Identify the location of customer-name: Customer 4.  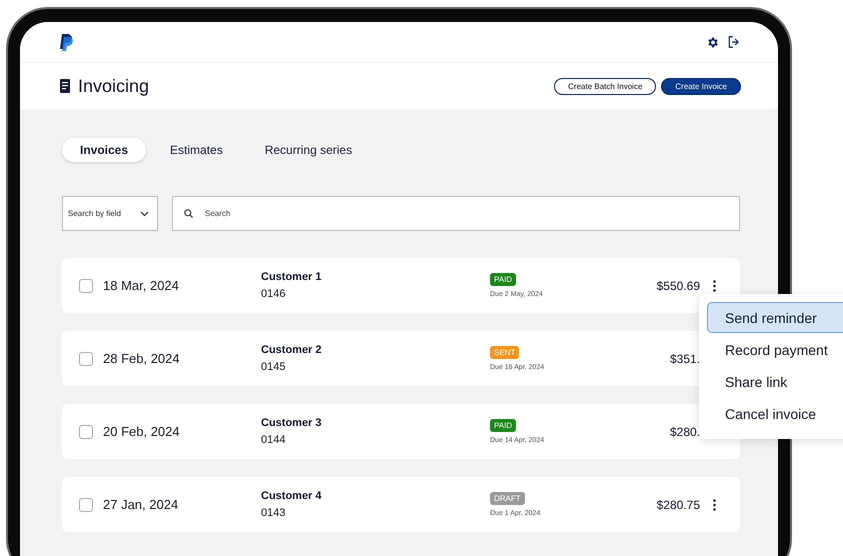
(292, 496).